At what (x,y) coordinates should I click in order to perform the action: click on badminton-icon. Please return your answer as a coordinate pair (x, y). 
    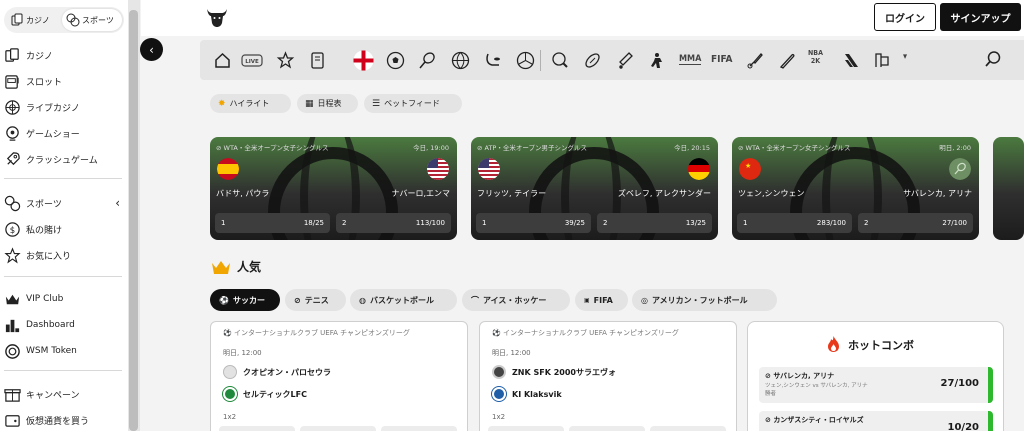
    Looking at the image, I should click on (755, 60).